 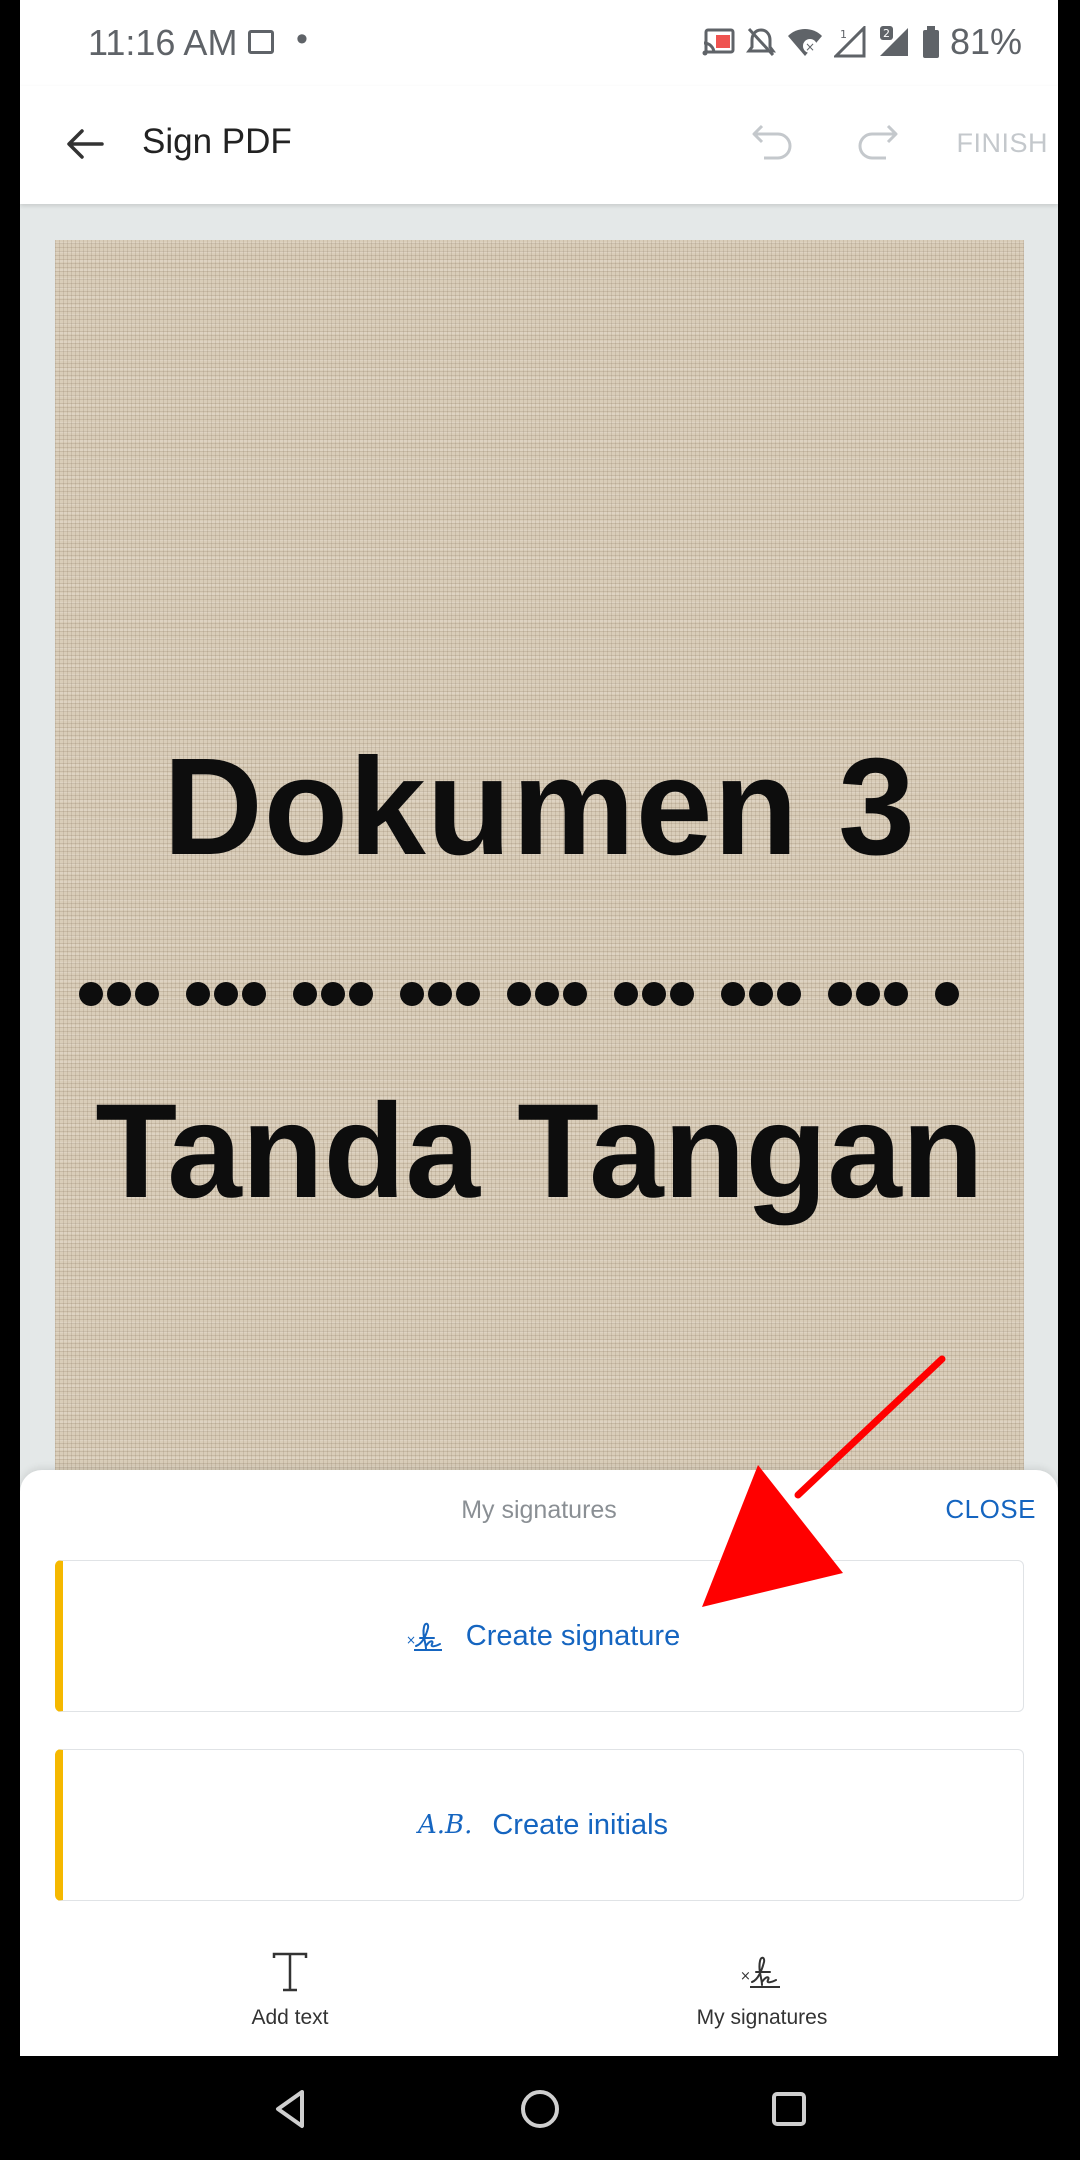 I want to click on undo-icon, so click(x=774, y=144).